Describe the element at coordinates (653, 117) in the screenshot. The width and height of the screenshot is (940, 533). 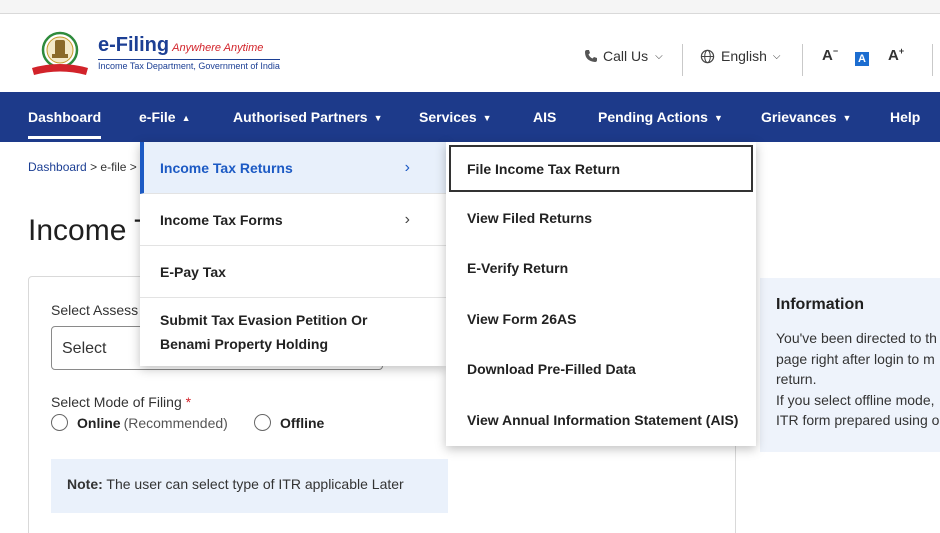
I see `nav-label: Pending Actions` at that location.